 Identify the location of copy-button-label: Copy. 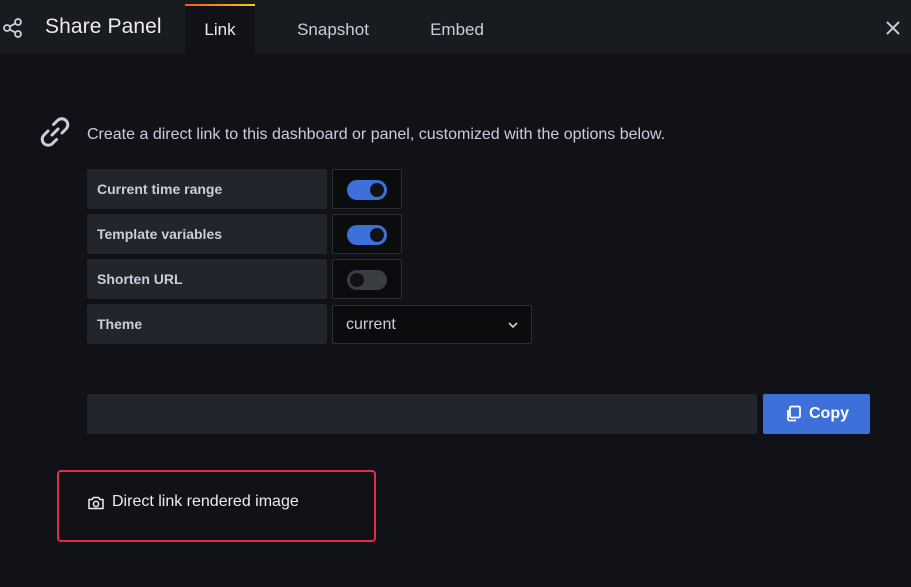
(829, 413).